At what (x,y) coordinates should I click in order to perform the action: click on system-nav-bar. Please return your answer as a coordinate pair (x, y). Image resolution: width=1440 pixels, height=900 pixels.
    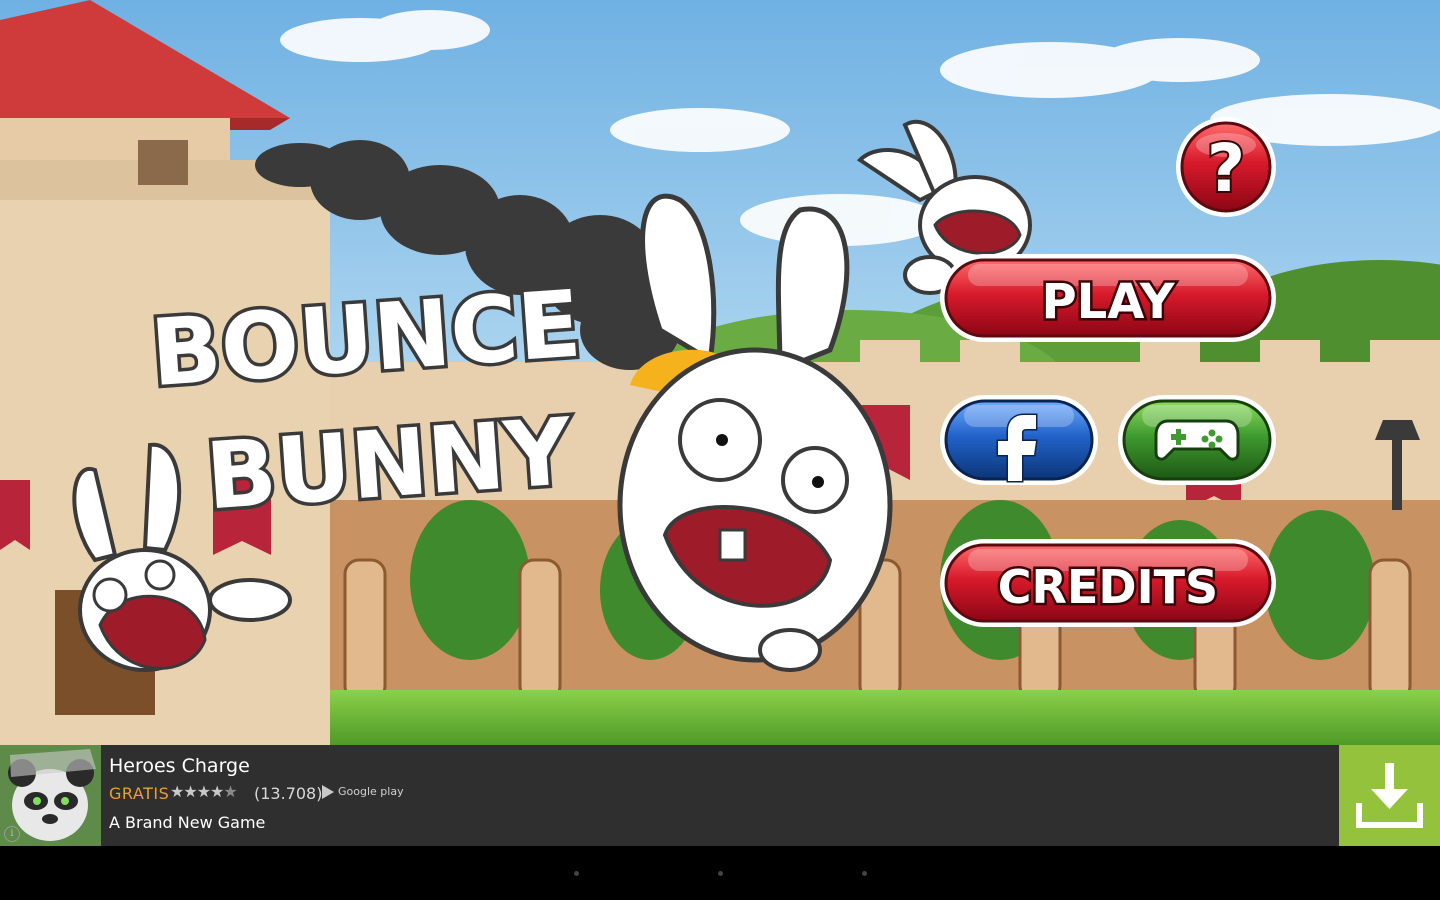
    Looking at the image, I should click on (720, 873).